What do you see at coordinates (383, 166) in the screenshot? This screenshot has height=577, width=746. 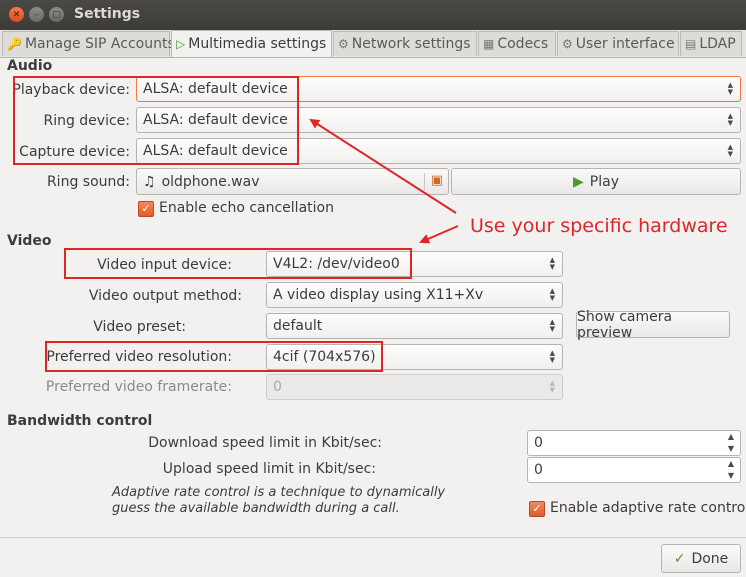 I see `annotation-arrow-up` at bounding box center [383, 166].